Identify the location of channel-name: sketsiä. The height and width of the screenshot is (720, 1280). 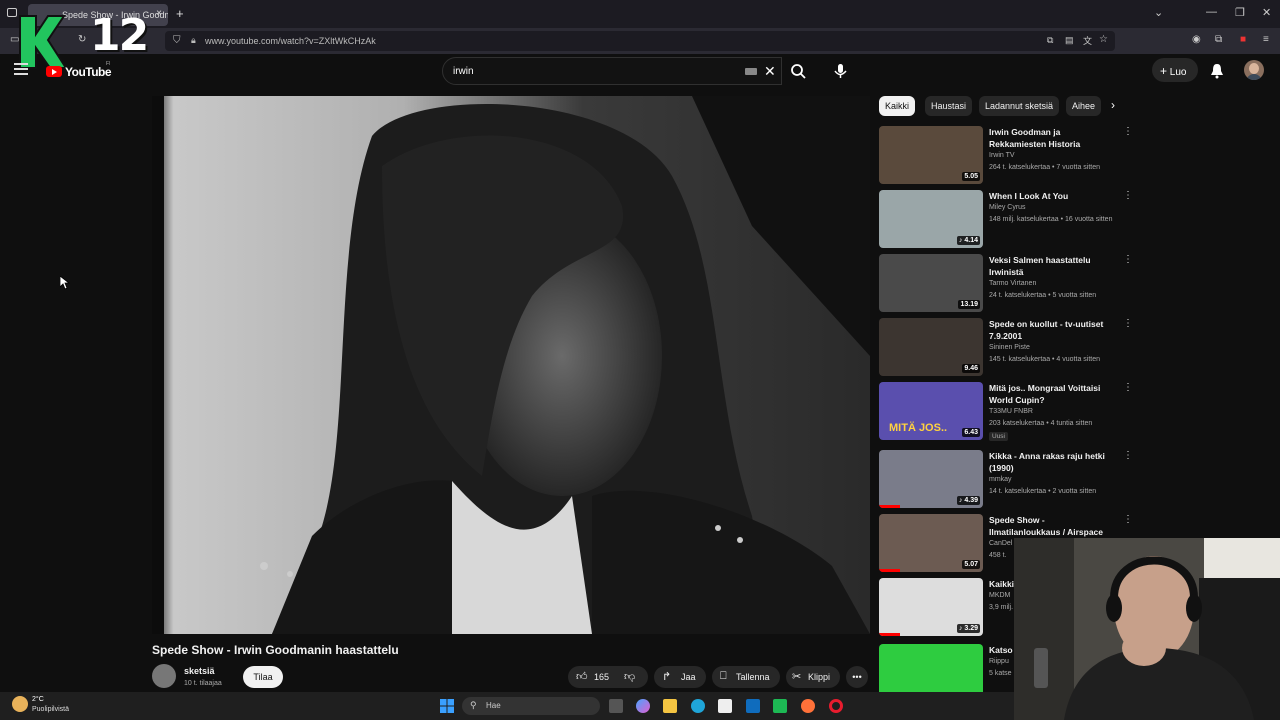
(199, 671).